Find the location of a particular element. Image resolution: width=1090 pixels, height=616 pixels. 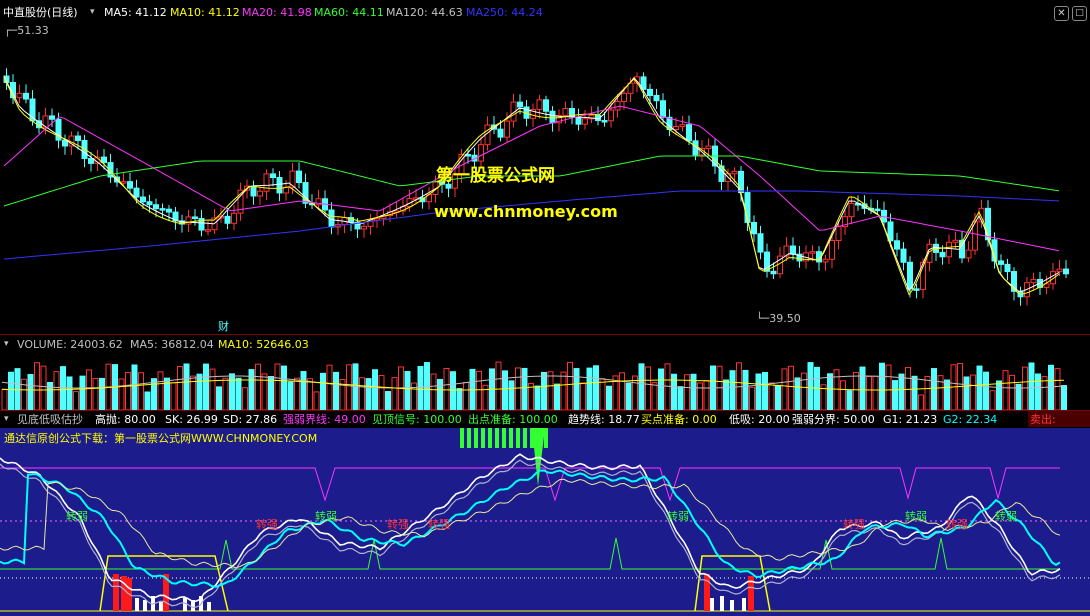

indicator-source-text: 通达信原创公式下载：第一股票公式网WWW.CHNMONEY.COM is located at coordinates (161, 438).